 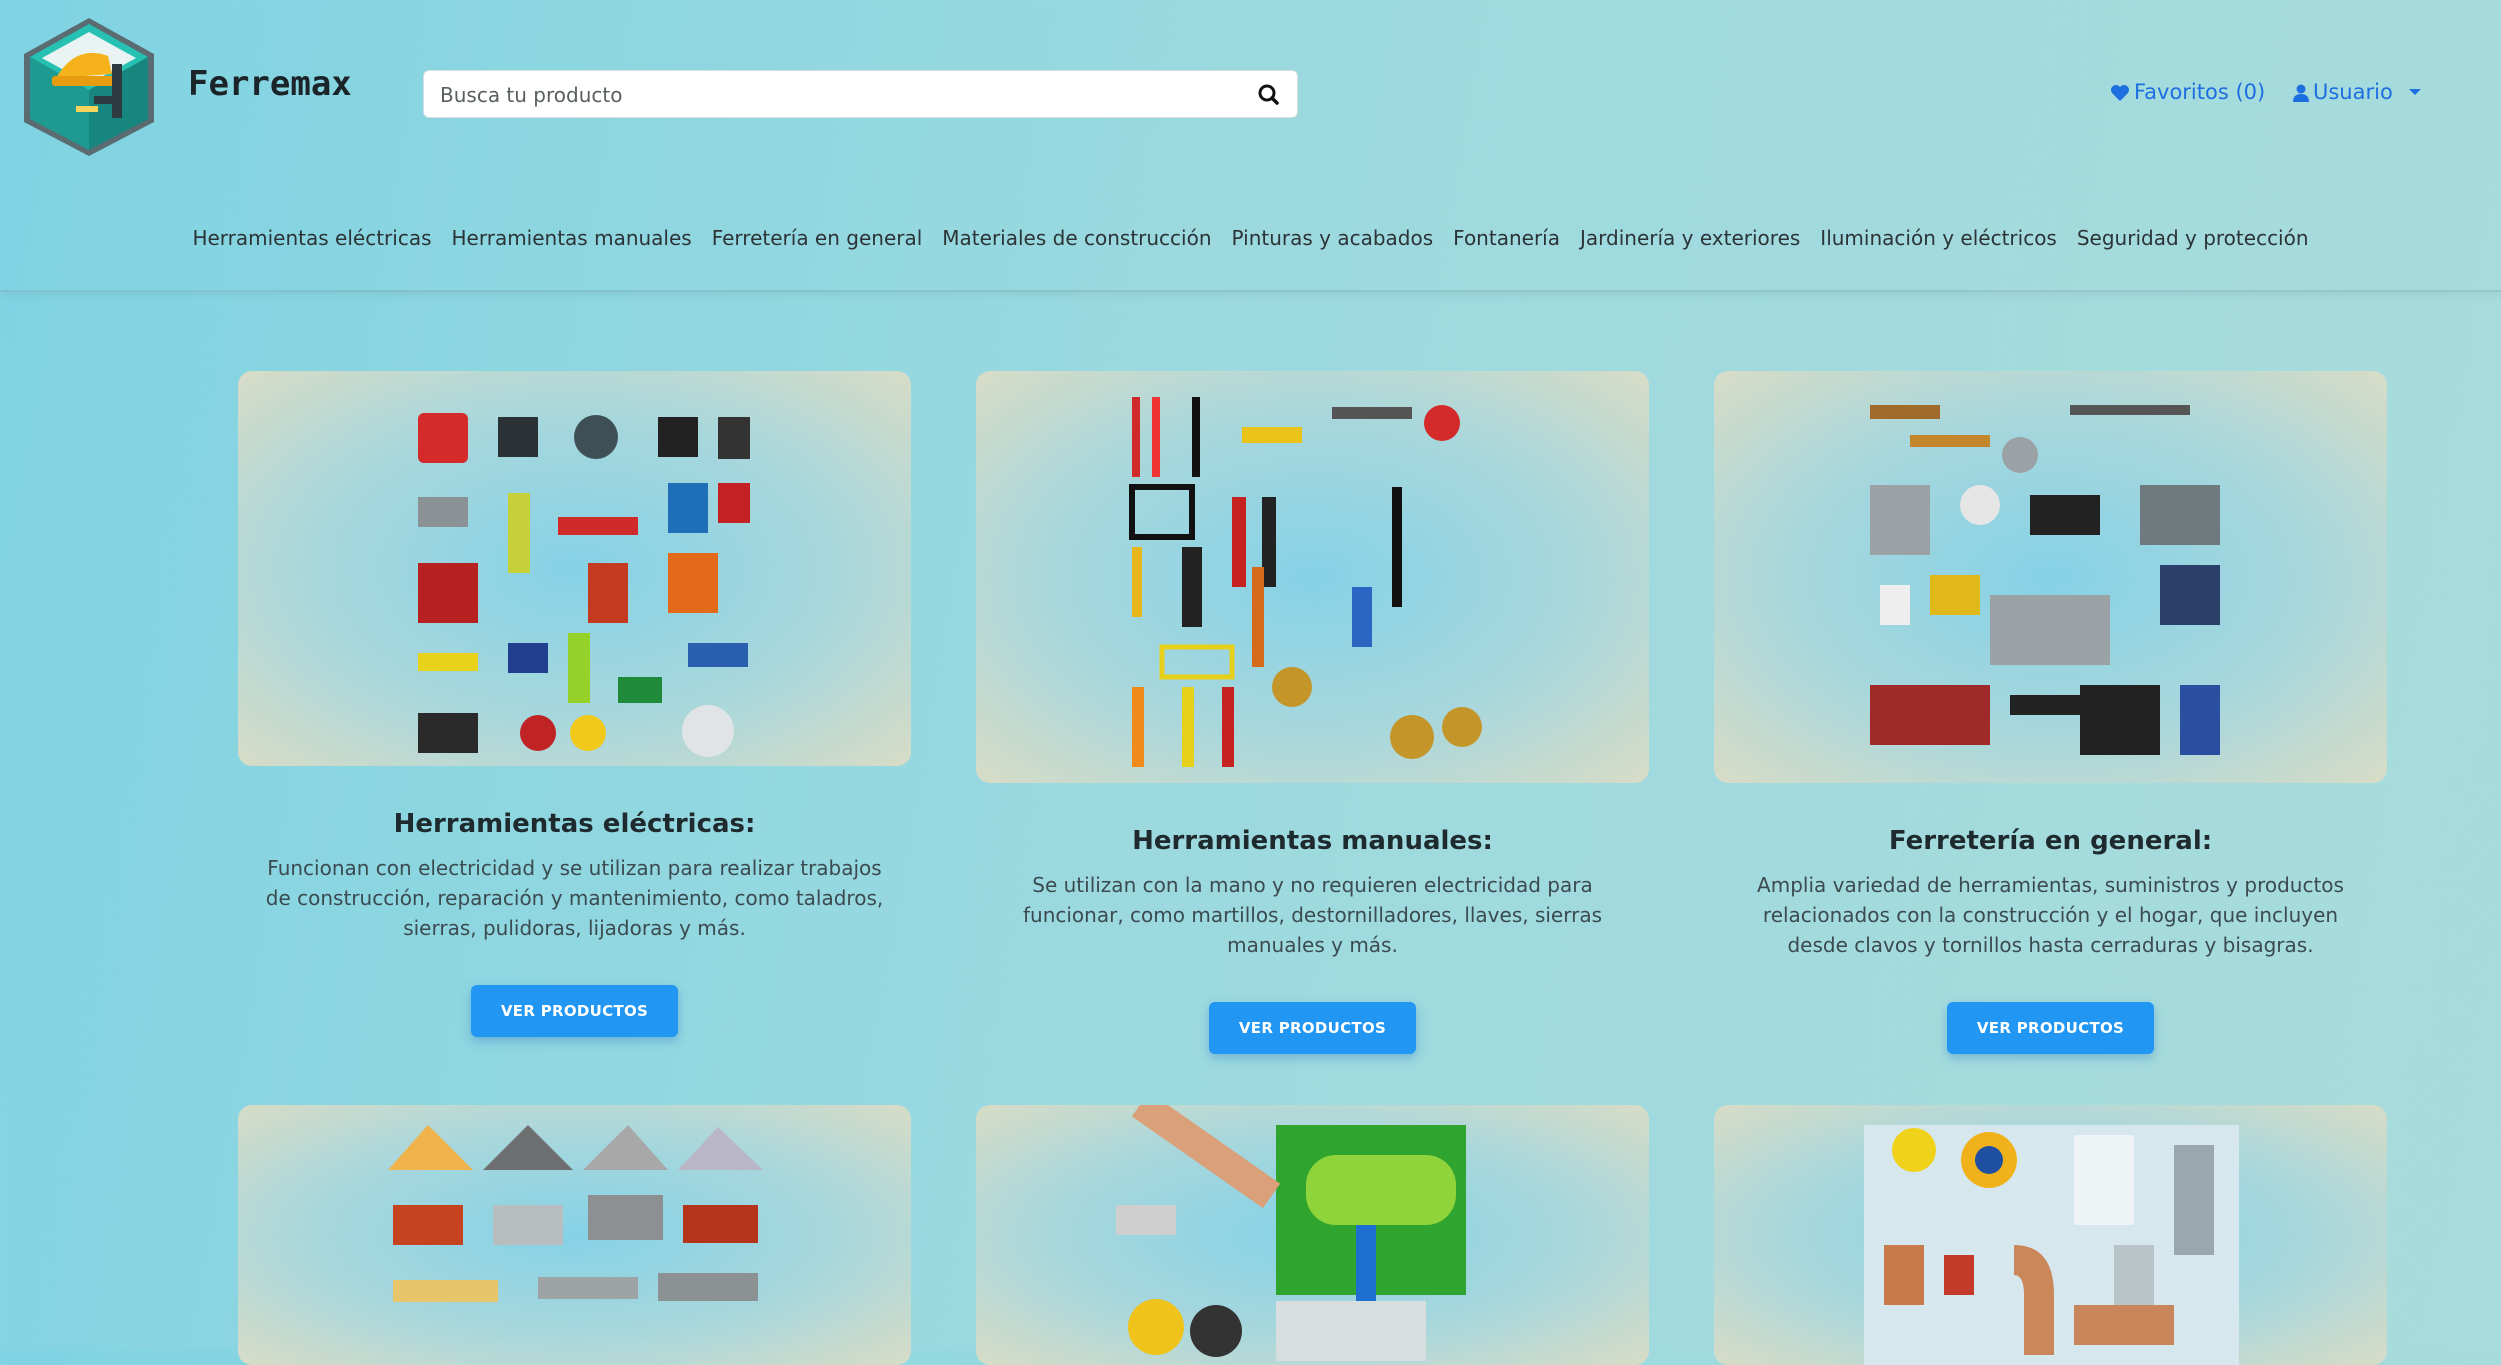 What do you see at coordinates (2414, 92) in the screenshot?
I see `caret-down-icon` at bounding box center [2414, 92].